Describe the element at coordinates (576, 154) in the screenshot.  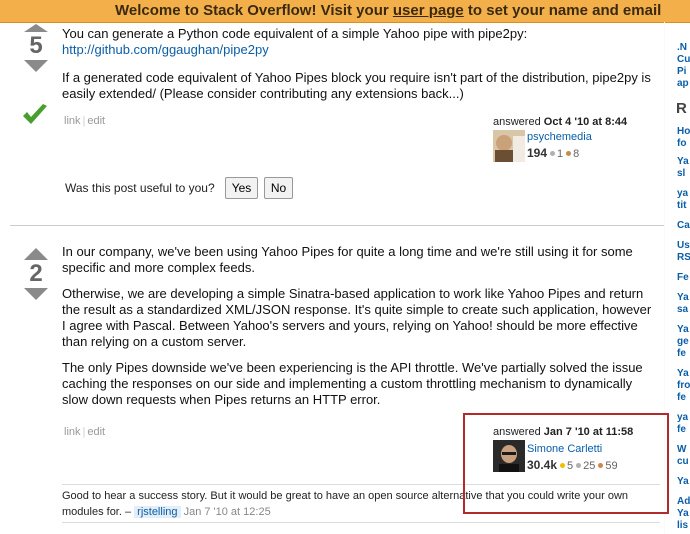
I see `bronze-badge-count: 8` at that location.